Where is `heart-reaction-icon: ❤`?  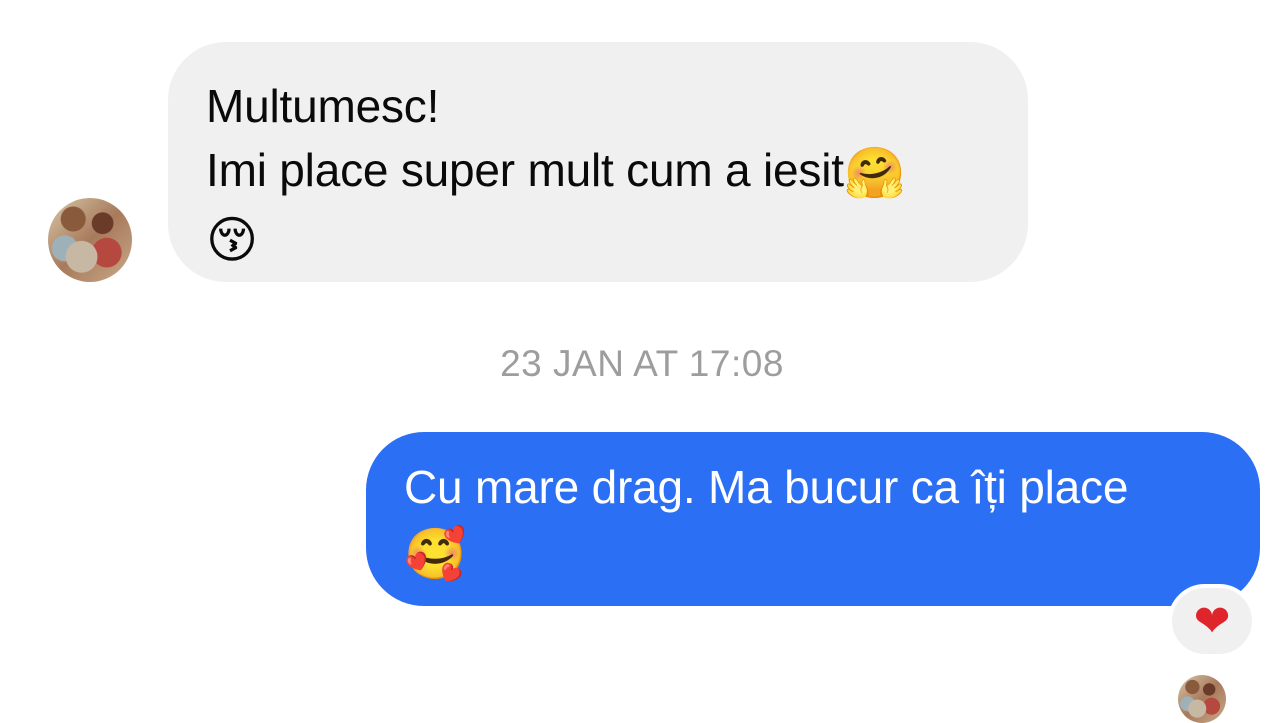
heart-reaction-icon: ❤ is located at coordinates (1212, 621).